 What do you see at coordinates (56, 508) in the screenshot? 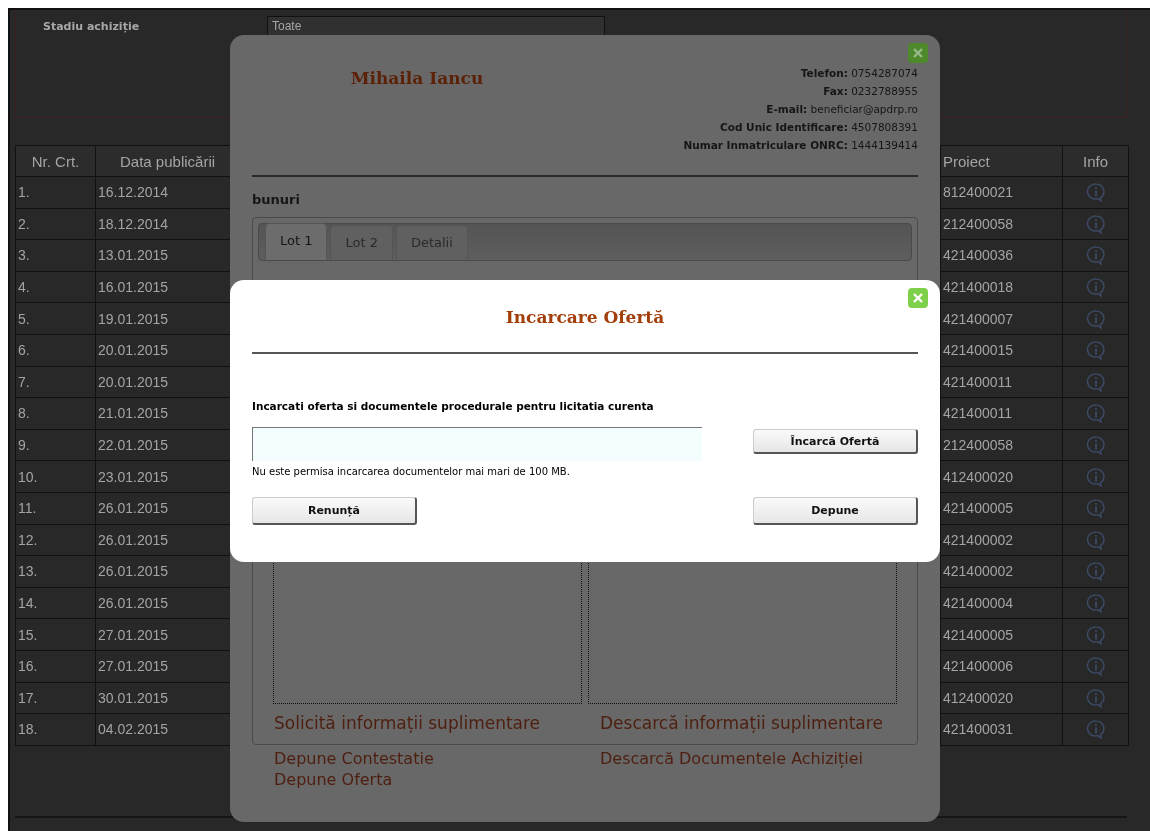
I see `table-cell: 11.` at bounding box center [56, 508].